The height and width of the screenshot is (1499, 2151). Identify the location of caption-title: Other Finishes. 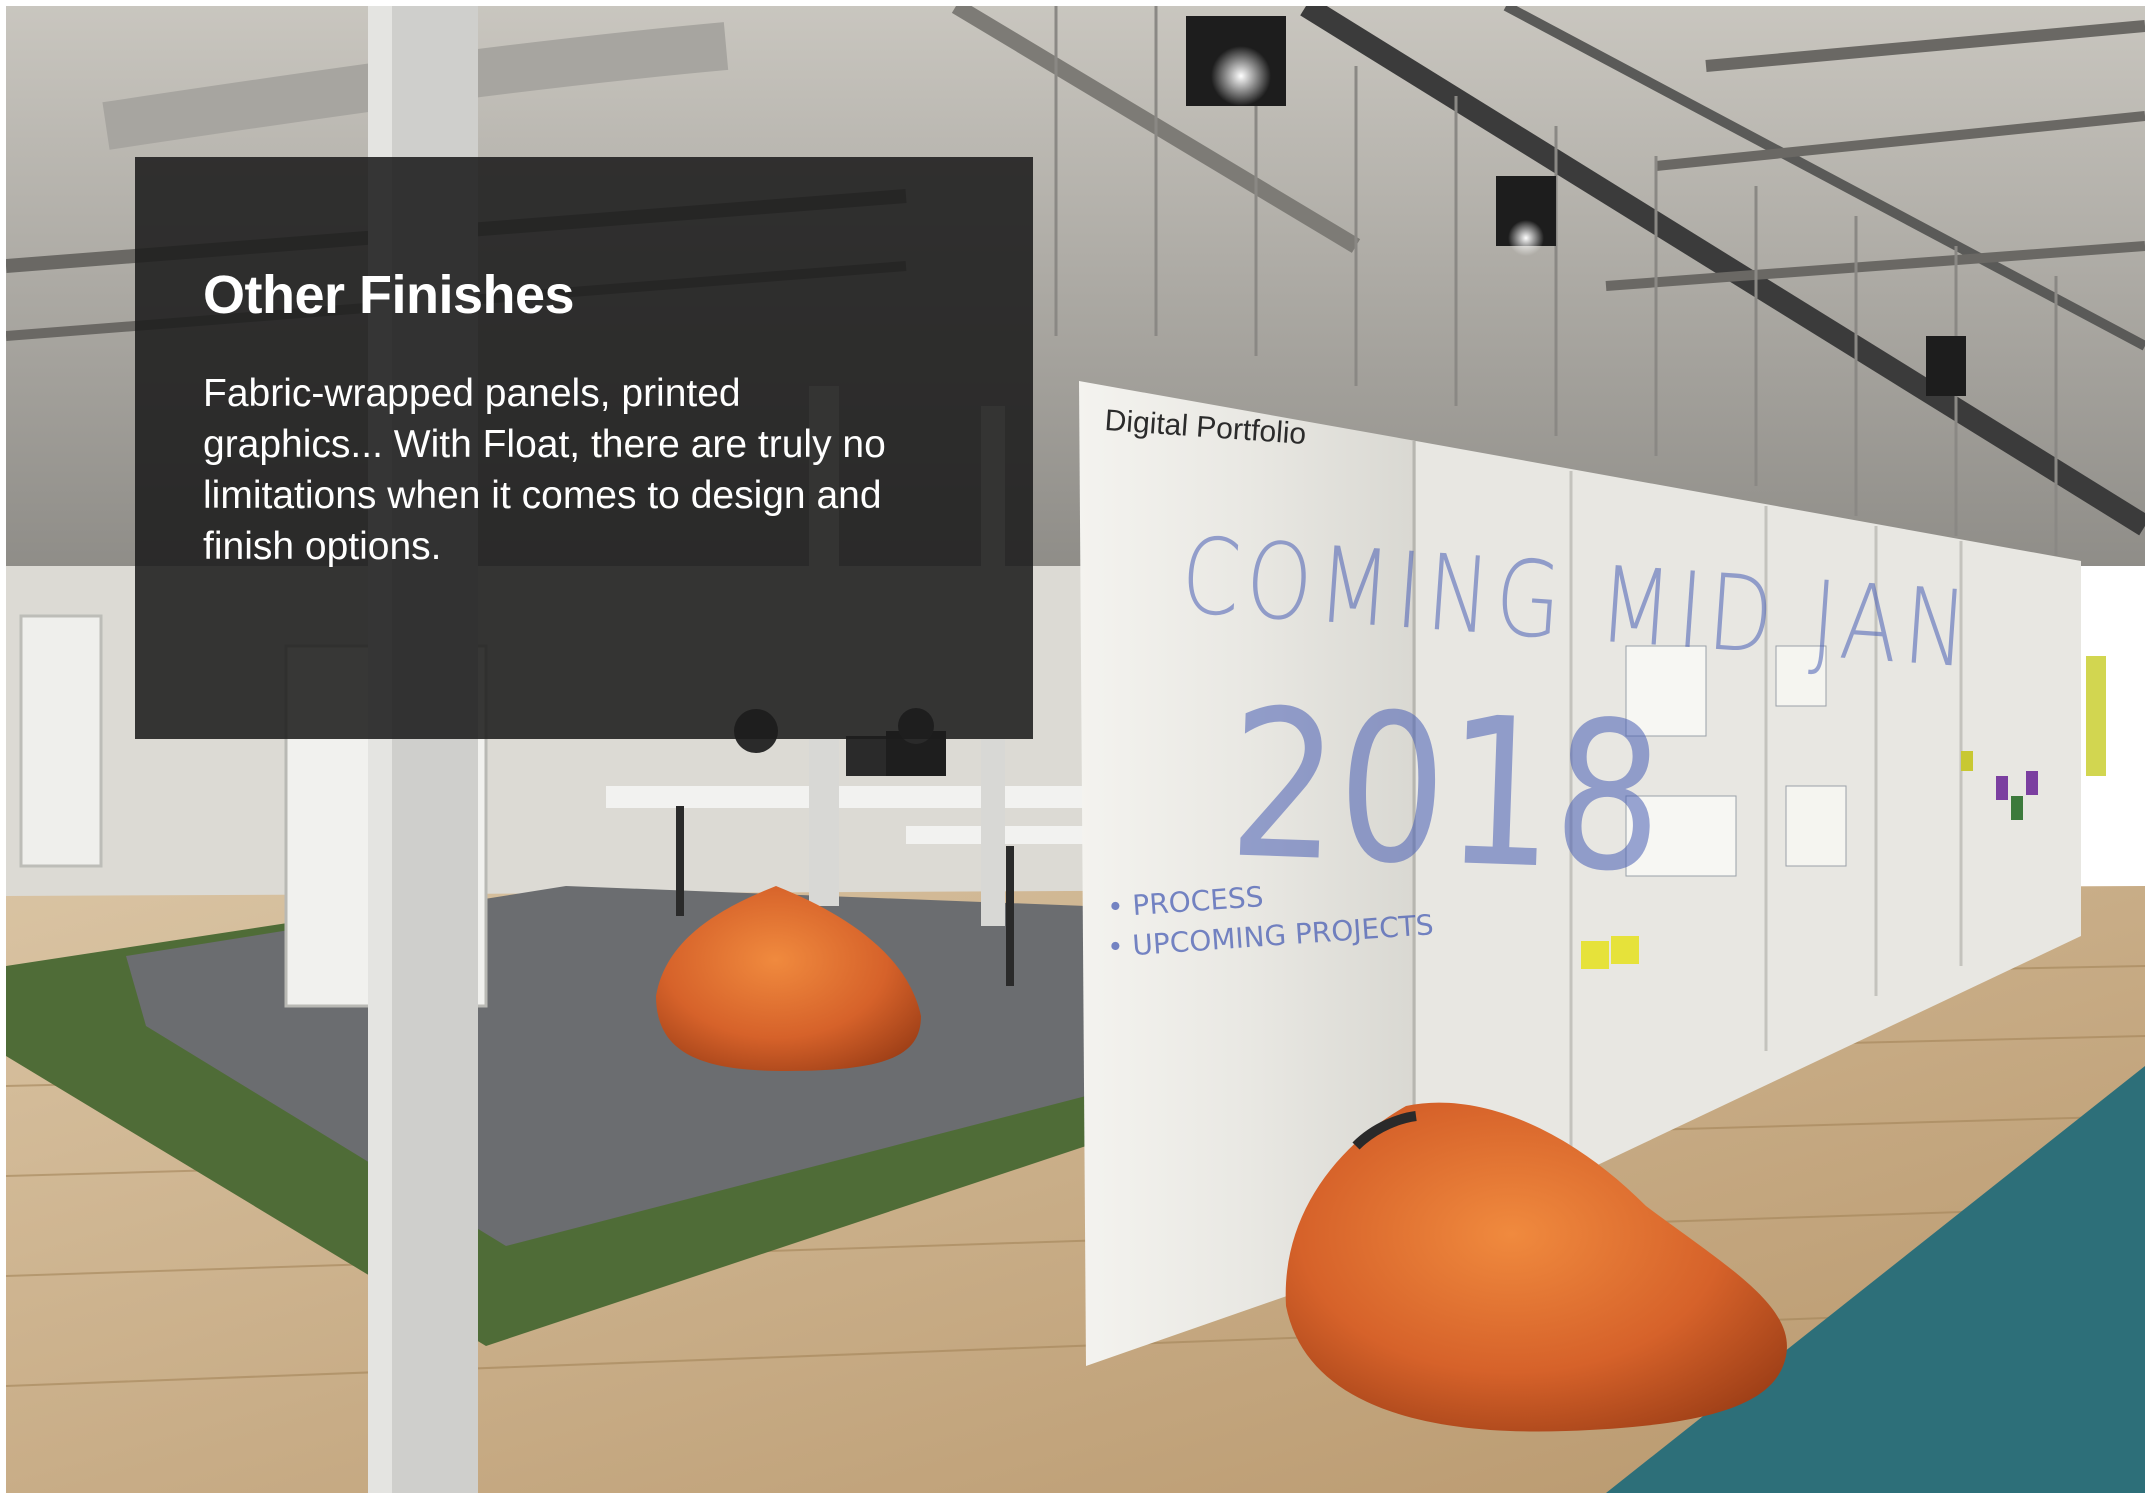
(389, 295).